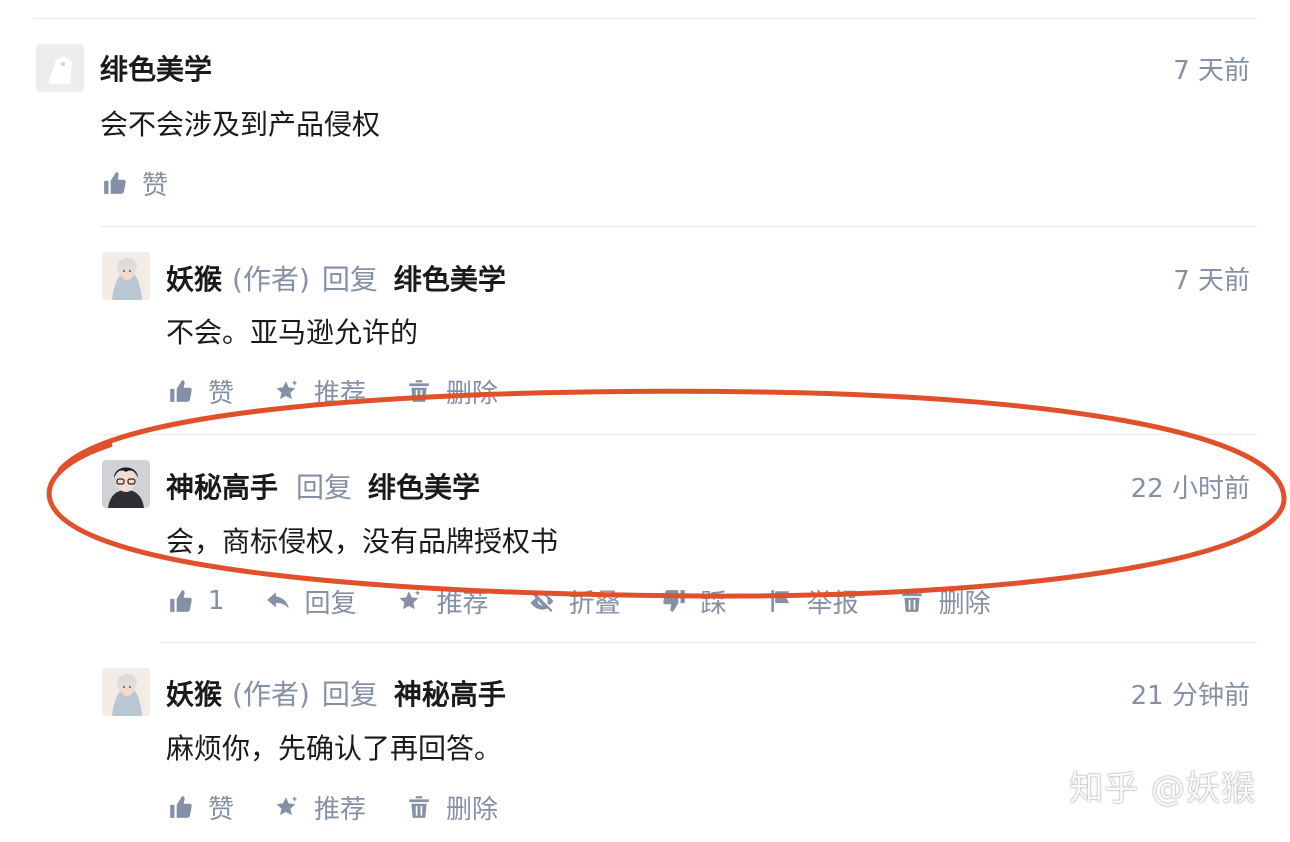  What do you see at coordinates (278, 601) in the screenshot?
I see `reply-arrow-icon` at bounding box center [278, 601].